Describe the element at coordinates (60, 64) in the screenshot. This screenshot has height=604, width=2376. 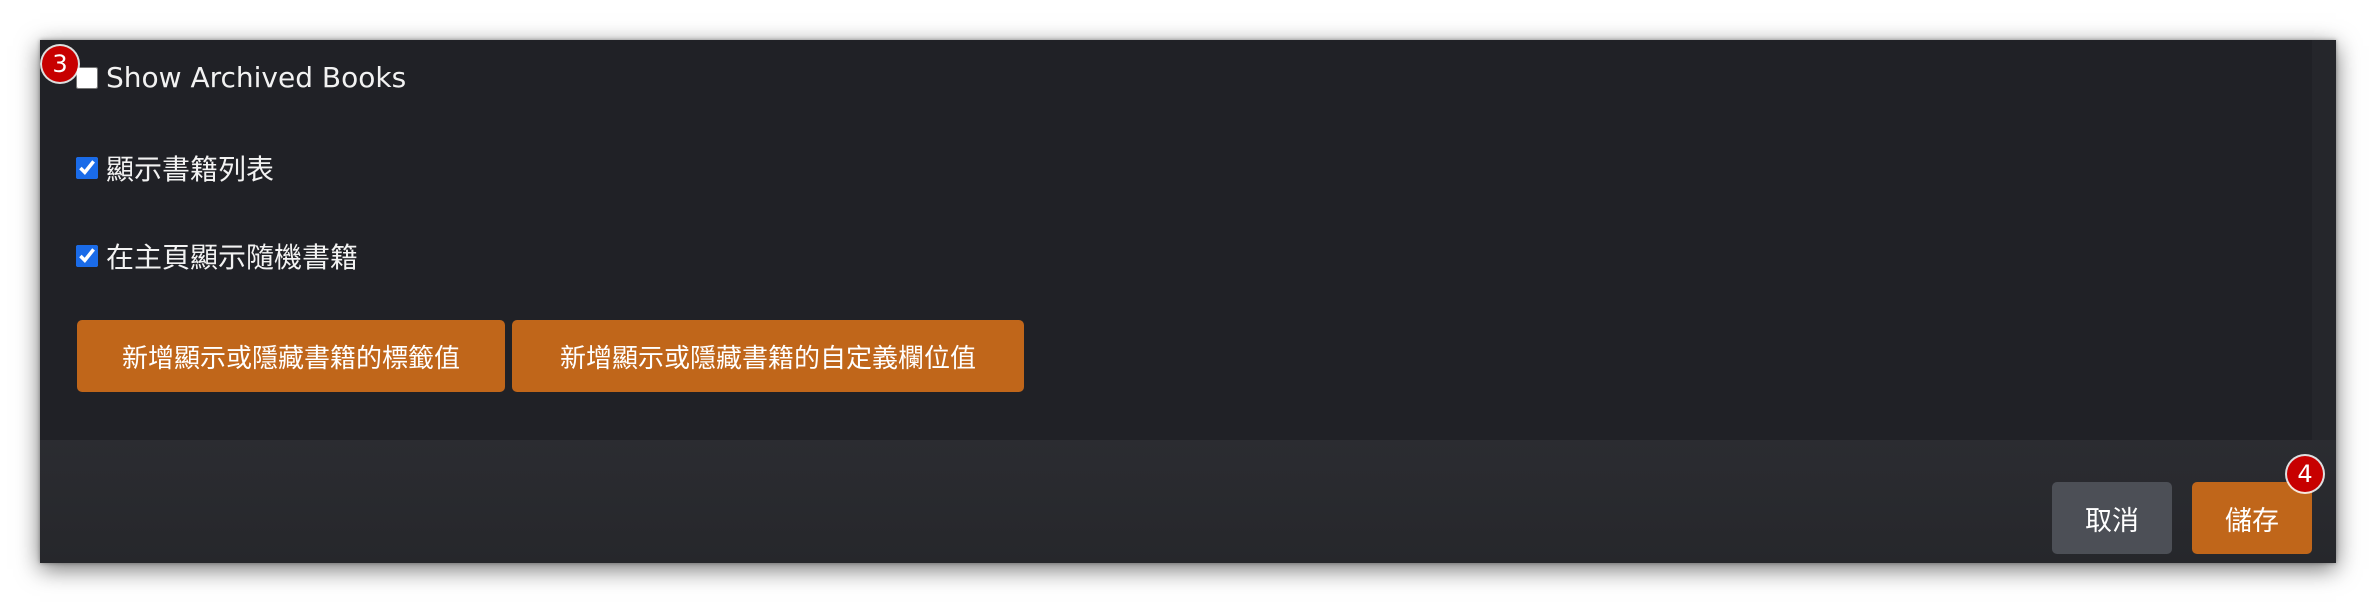
I see `annotation-badge-3: 3` at that location.